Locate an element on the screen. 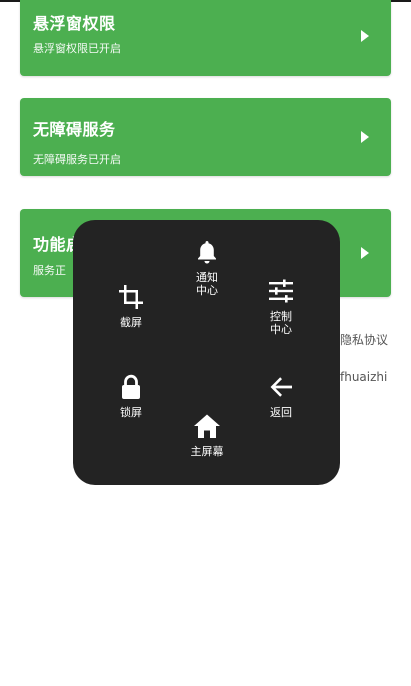 Image resolution: width=411 pixels, height=686 pixels. lock-icon is located at coordinates (131, 386).